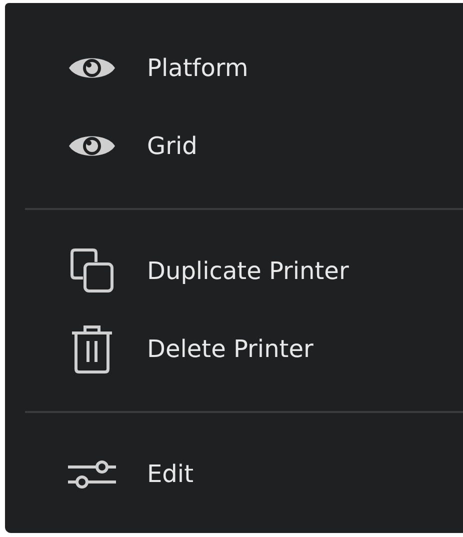 The height and width of the screenshot is (537, 463). Describe the element at coordinates (172, 146) in the screenshot. I see `menu-item: Grid` at that location.